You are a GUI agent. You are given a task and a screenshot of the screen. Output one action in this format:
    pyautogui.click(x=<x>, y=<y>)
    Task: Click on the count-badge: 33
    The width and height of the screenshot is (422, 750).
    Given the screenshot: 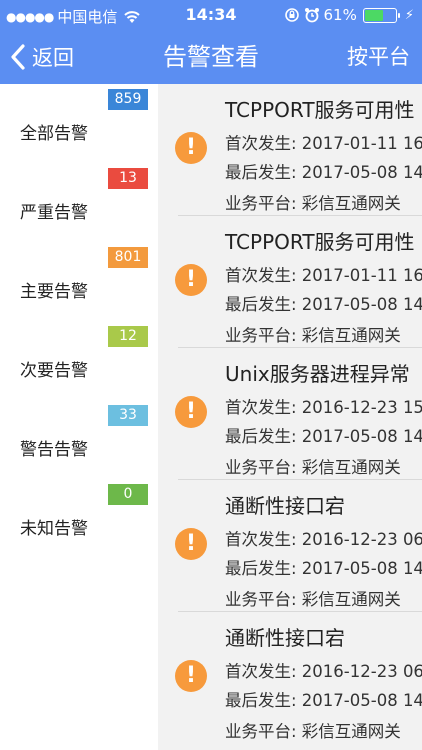 What is the action you would take?
    pyautogui.click(x=128, y=415)
    